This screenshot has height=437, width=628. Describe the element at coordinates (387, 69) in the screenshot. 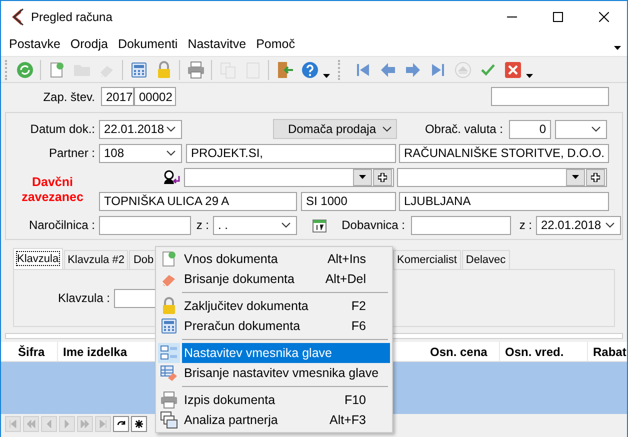

I see `arrow-left-icon` at that location.